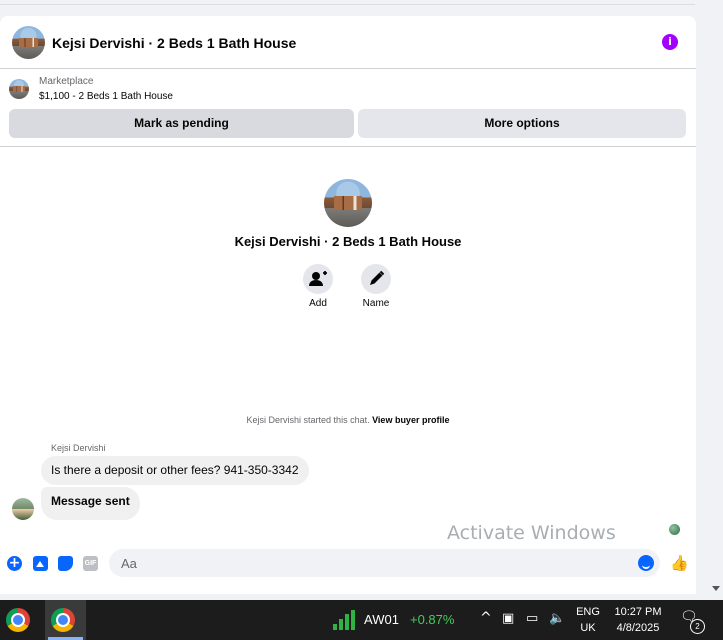 Image resolution: width=723 pixels, height=640 pixels. I want to click on top-strip, so click(361, 8).